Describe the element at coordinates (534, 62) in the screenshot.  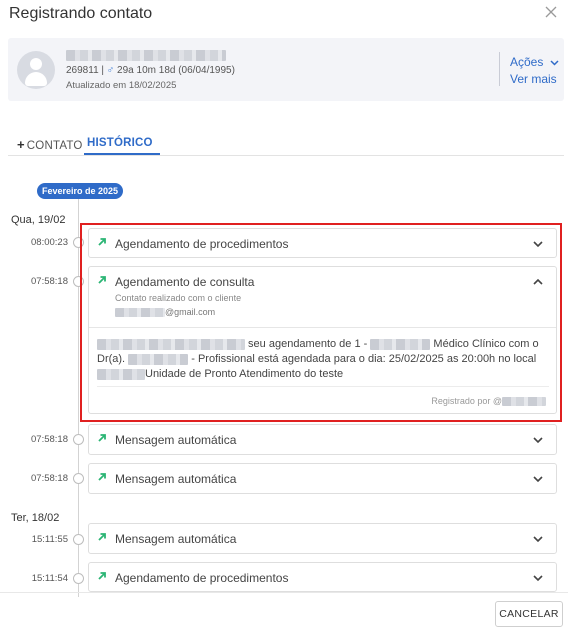
I see `actions-dropdown: Ações` at that location.